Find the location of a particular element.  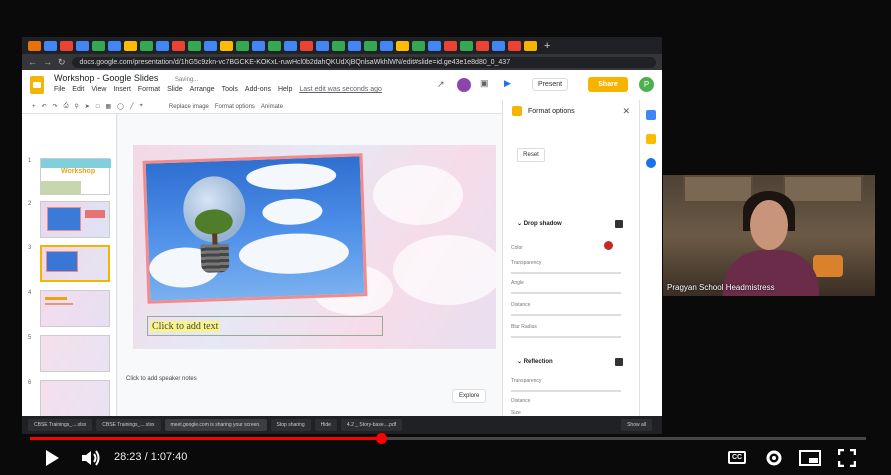

angle-slider is located at coordinates (566, 293).